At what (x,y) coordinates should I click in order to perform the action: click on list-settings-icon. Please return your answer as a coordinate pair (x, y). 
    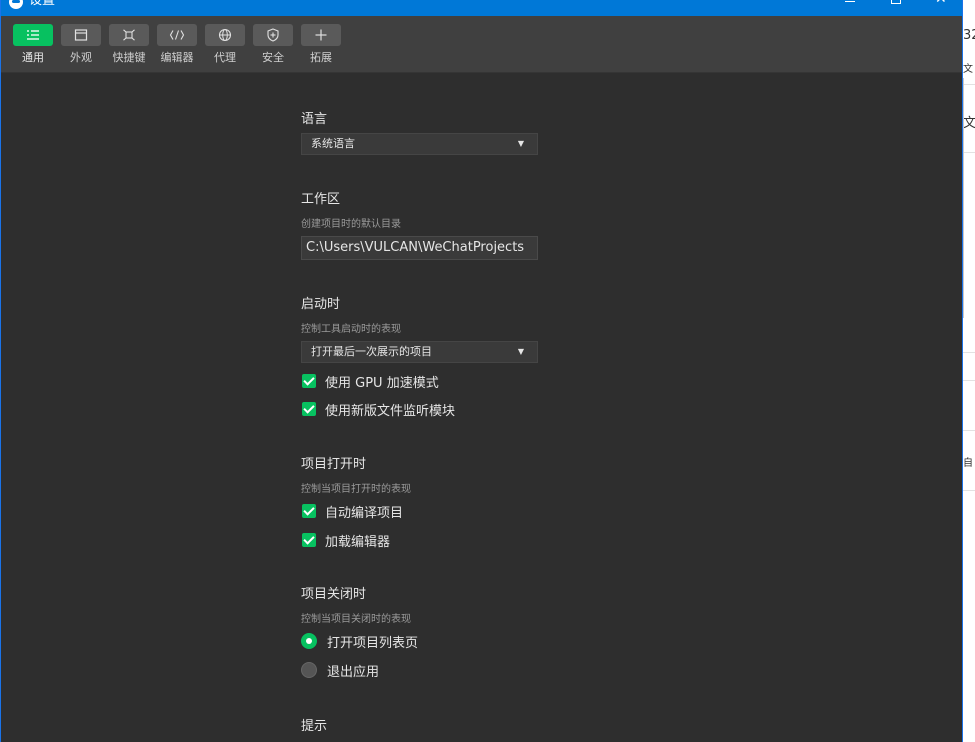
    Looking at the image, I should click on (33, 35).